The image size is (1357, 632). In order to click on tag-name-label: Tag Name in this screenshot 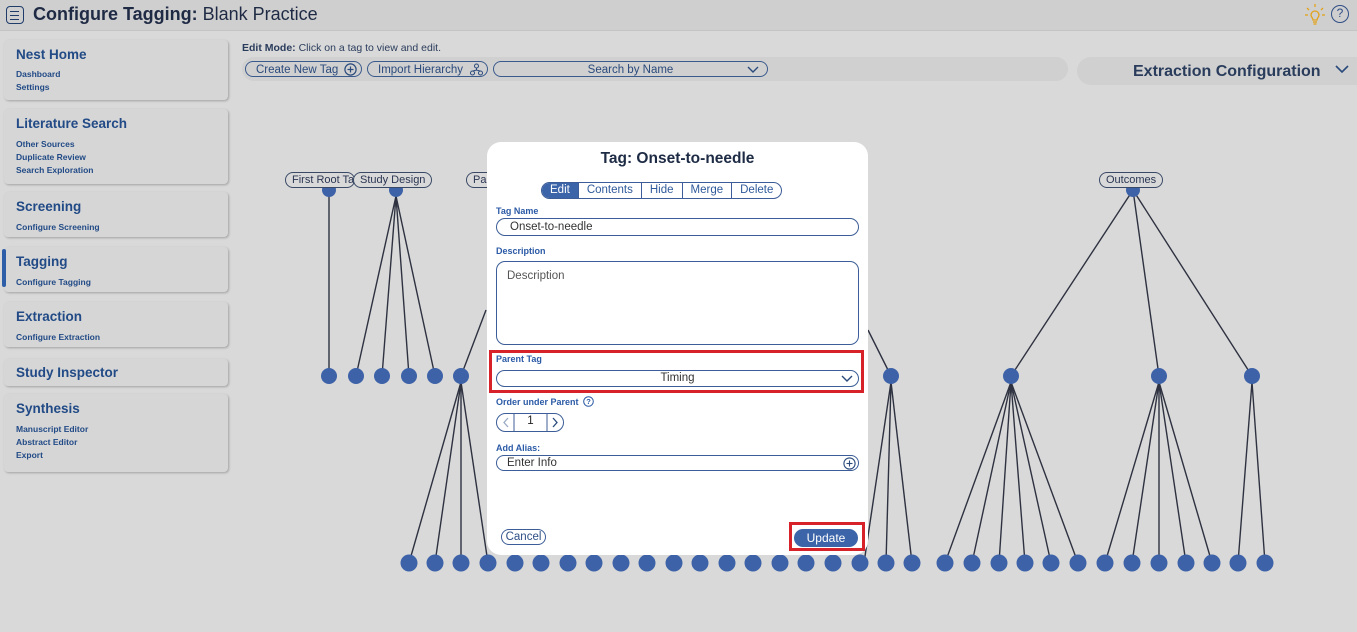, I will do `click(517, 211)`.